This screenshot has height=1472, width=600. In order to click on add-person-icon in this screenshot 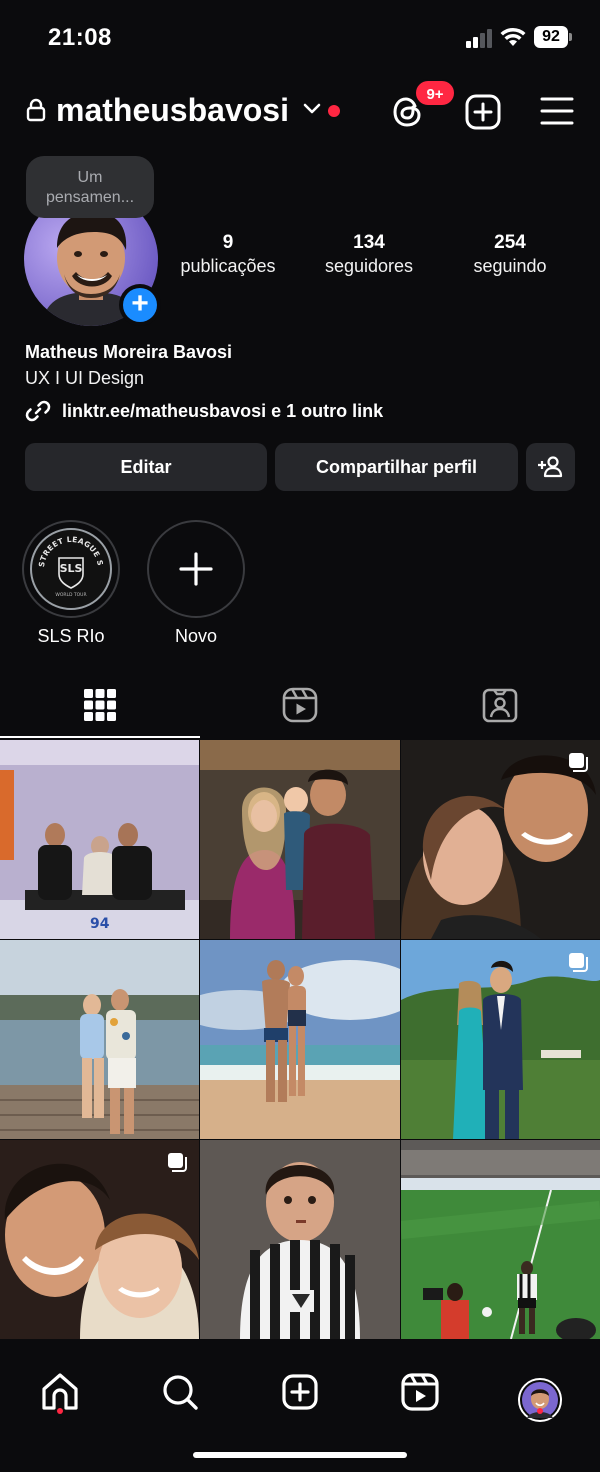, I will do `click(549, 467)`.